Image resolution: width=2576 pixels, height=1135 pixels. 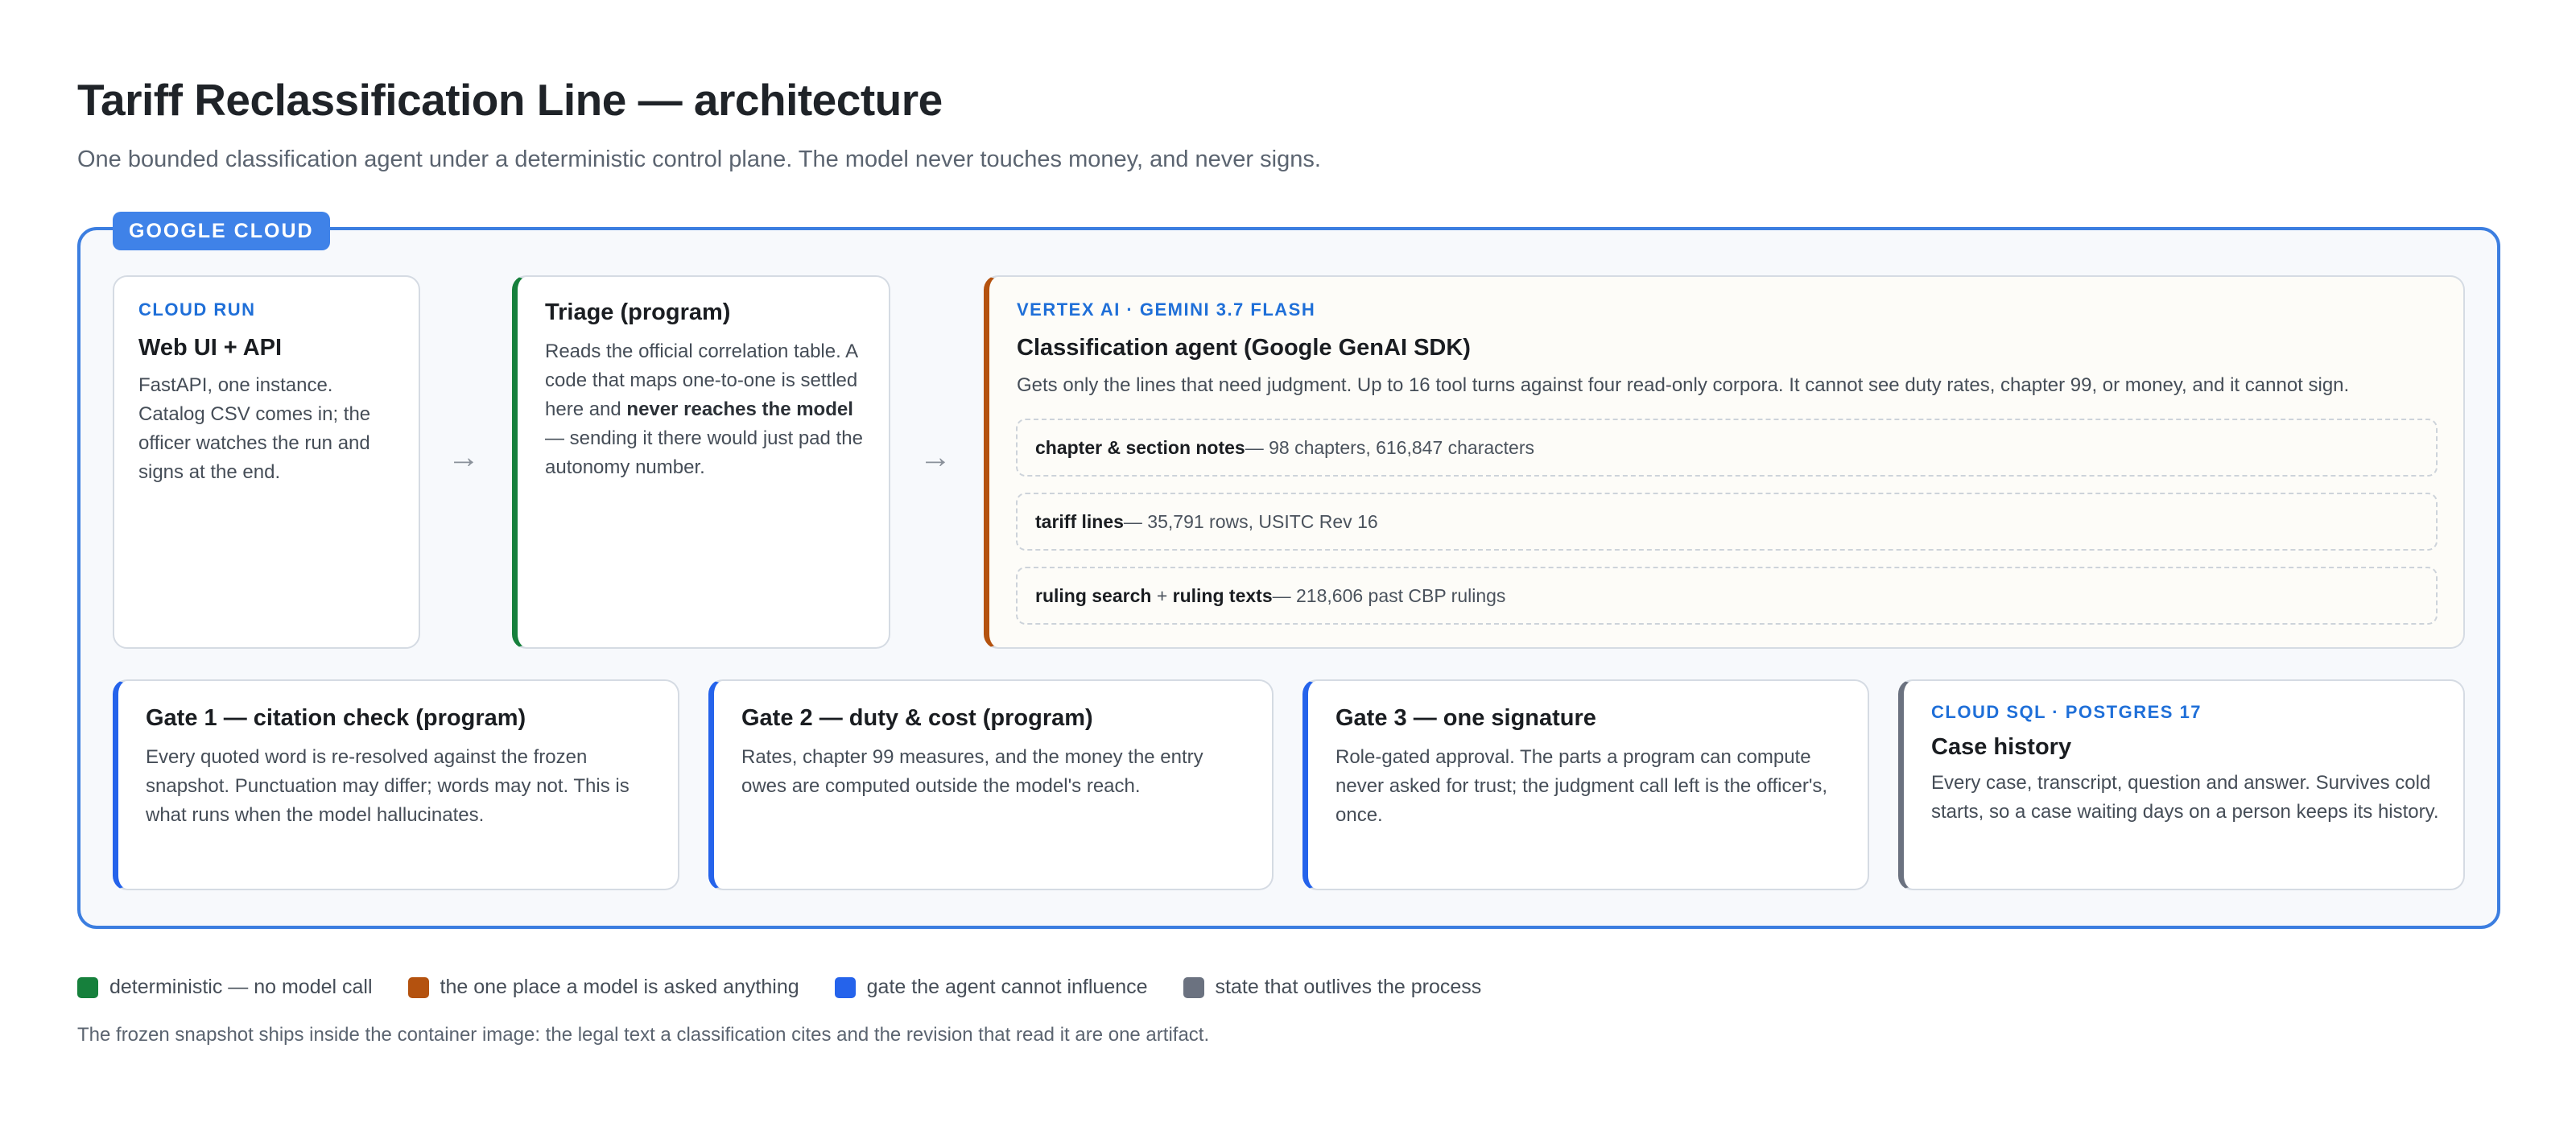 What do you see at coordinates (739, 409) in the screenshot?
I see `triage-body-emphasis: never reaches the model` at bounding box center [739, 409].